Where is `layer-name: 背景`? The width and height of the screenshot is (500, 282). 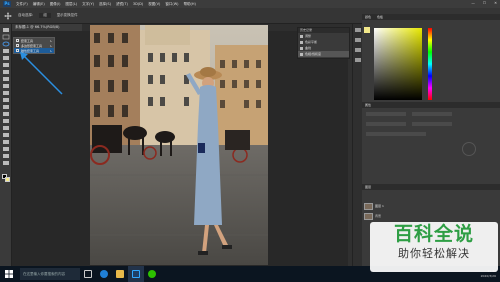
layer-name: 背景 is located at coordinates (378, 216).